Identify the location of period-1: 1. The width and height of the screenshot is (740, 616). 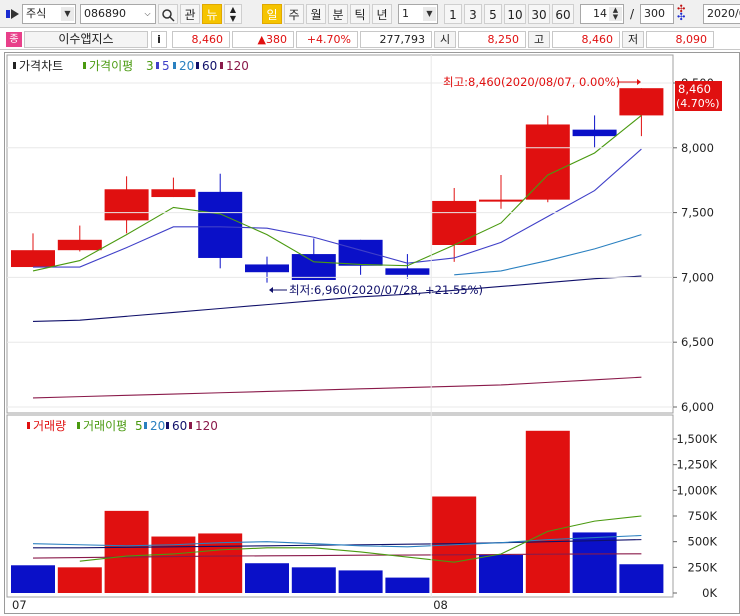
(453, 14).